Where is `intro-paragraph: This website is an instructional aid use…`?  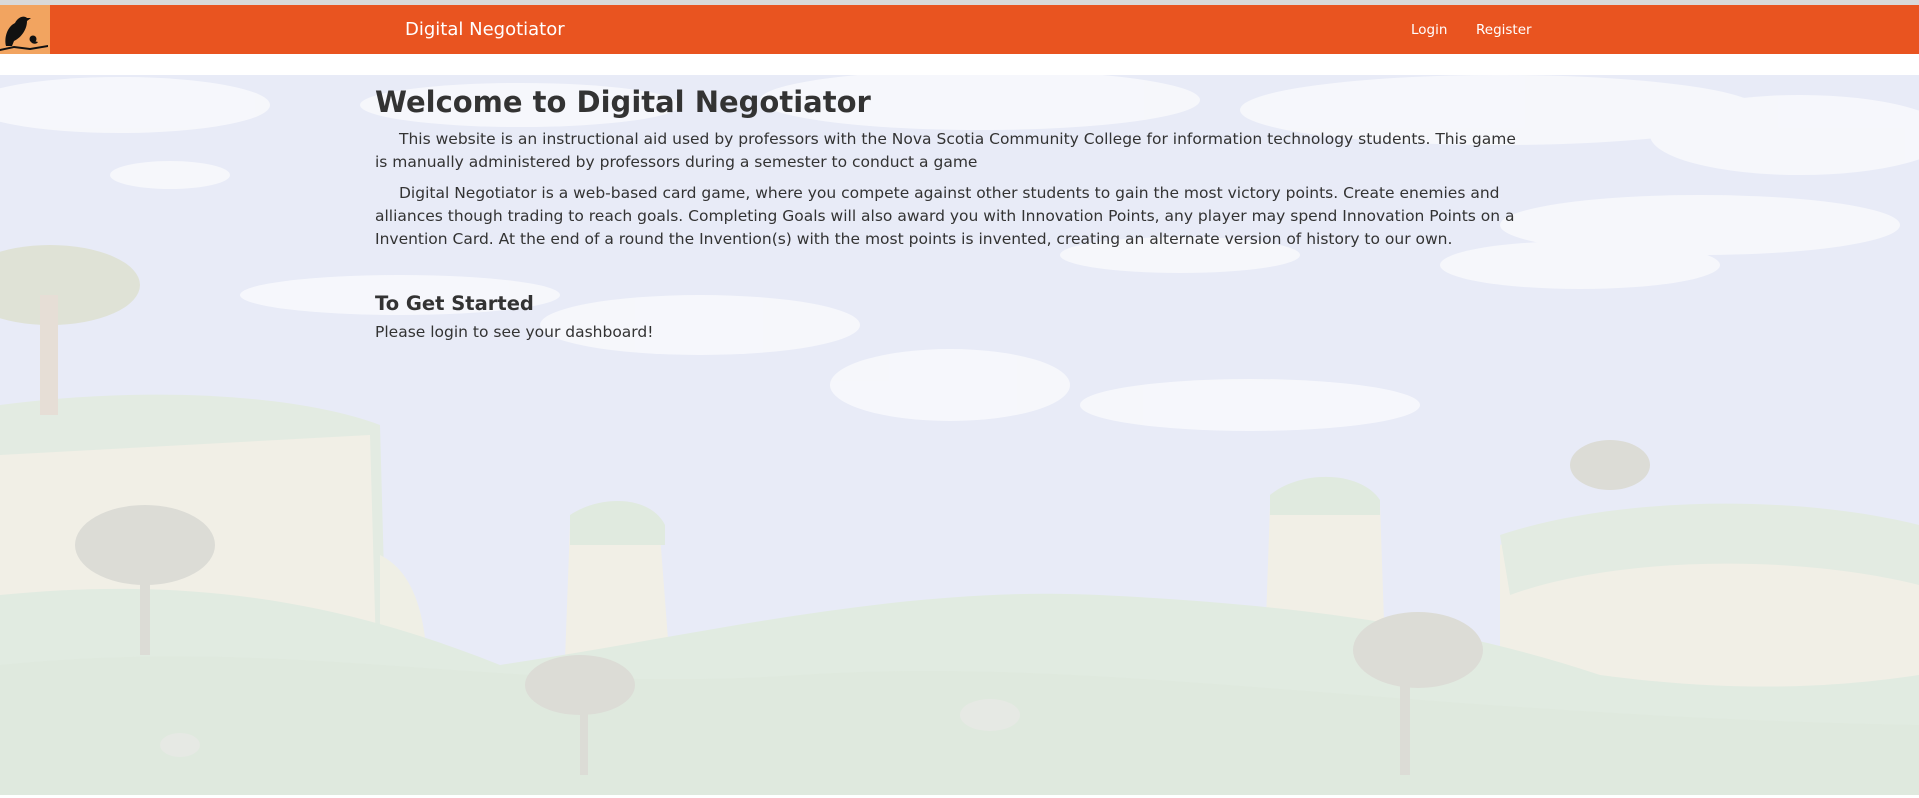 intro-paragraph: This website is an instructional aid use… is located at coordinates (945, 150).